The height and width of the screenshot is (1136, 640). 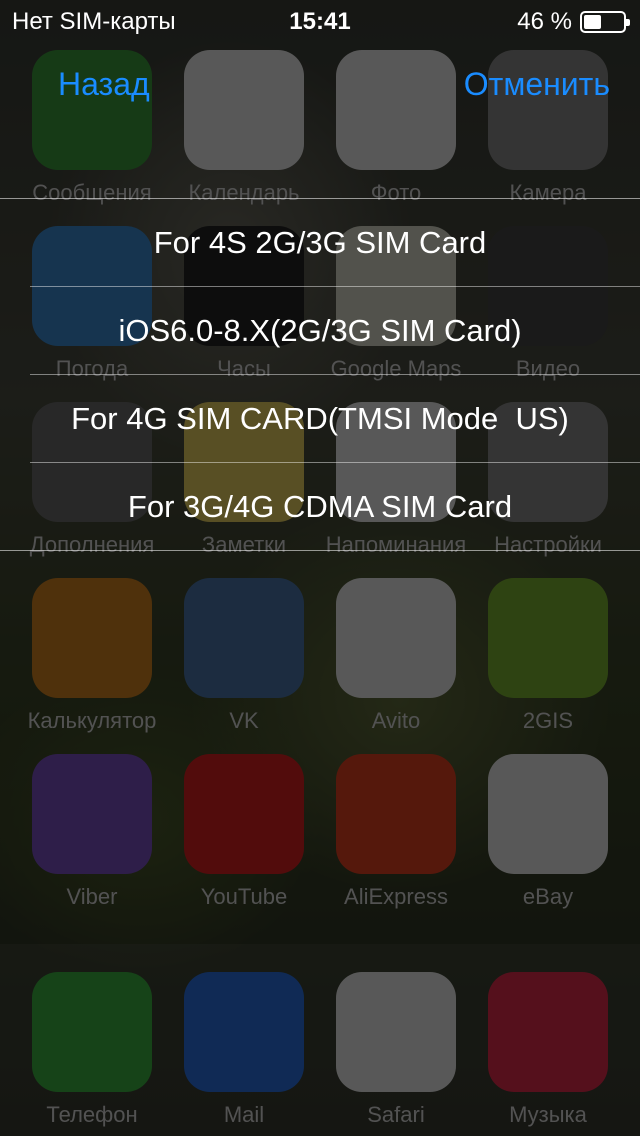 What do you see at coordinates (320, 418) in the screenshot?
I see `option-4g-tmsi: For 4G SIM CARD(TMSI Mode US)` at bounding box center [320, 418].